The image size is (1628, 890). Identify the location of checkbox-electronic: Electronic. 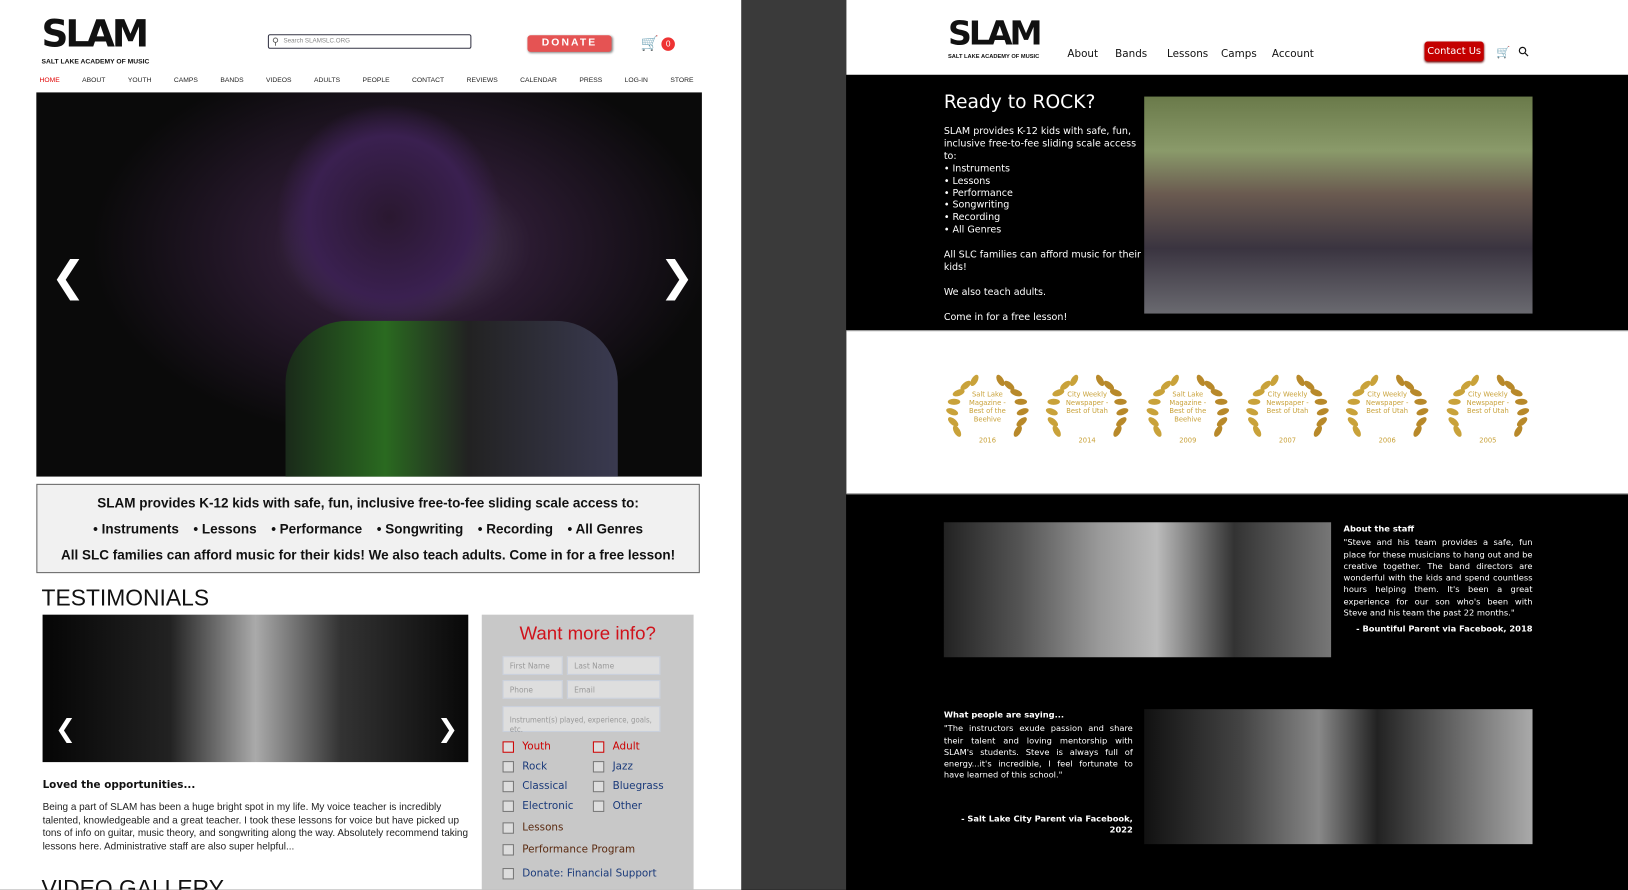
(538, 806).